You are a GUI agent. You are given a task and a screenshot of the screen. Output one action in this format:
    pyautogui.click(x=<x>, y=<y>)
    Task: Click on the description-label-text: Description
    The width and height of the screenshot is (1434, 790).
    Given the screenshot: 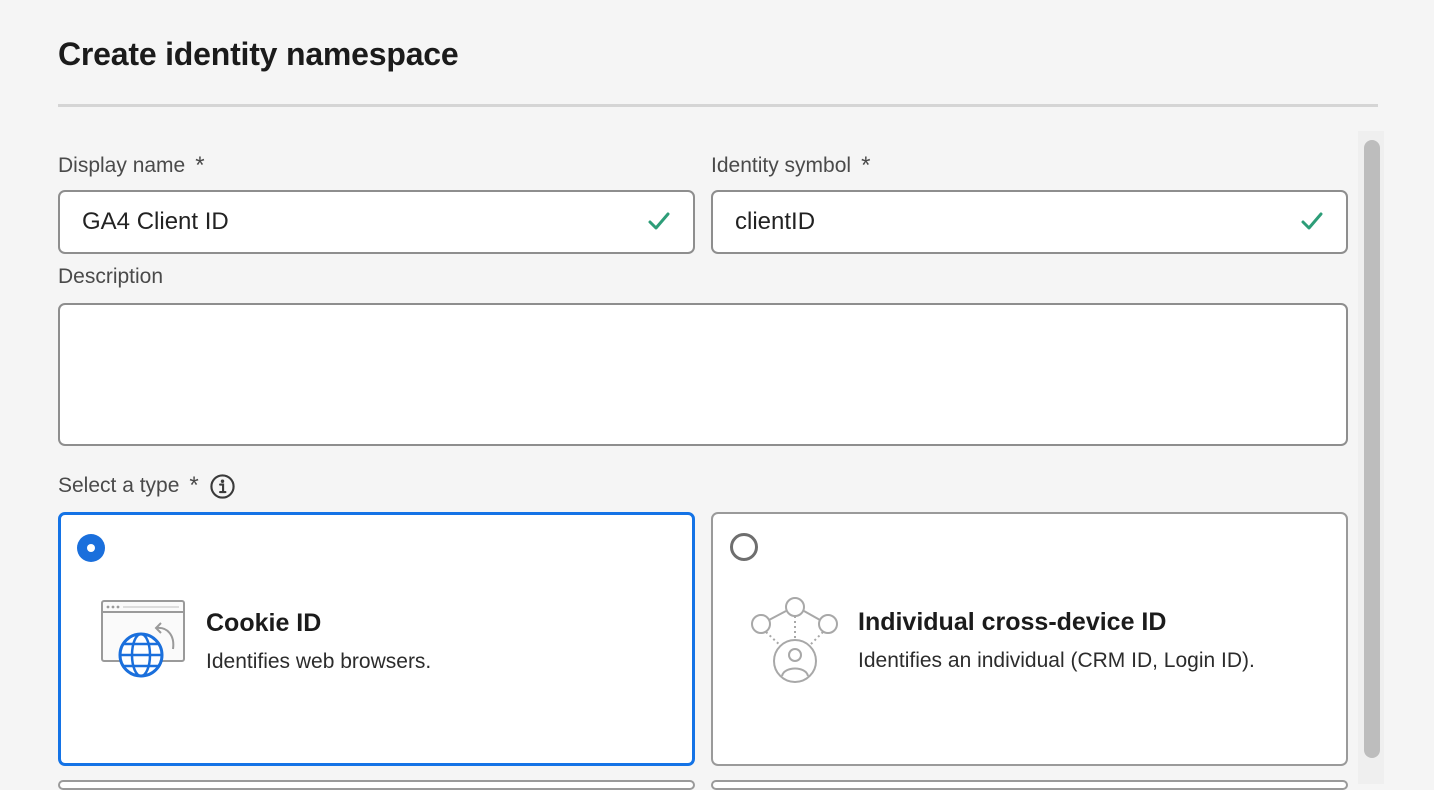 What is the action you would take?
    pyautogui.click(x=111, y=276)
    